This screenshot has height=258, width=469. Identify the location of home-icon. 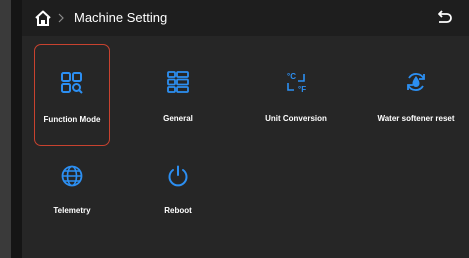
(43, 18).